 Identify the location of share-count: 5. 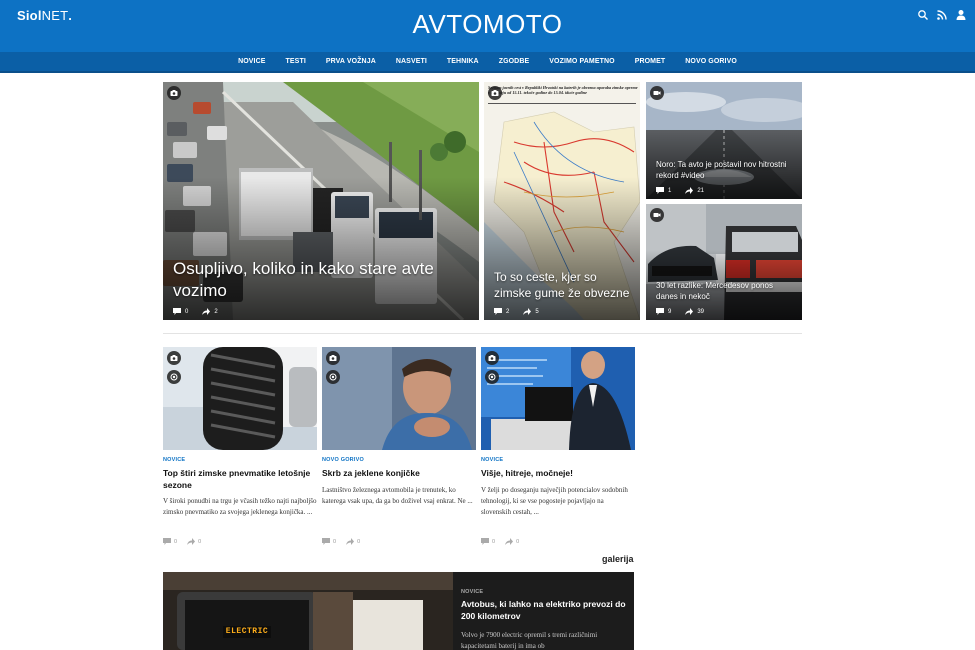
(537, 311).